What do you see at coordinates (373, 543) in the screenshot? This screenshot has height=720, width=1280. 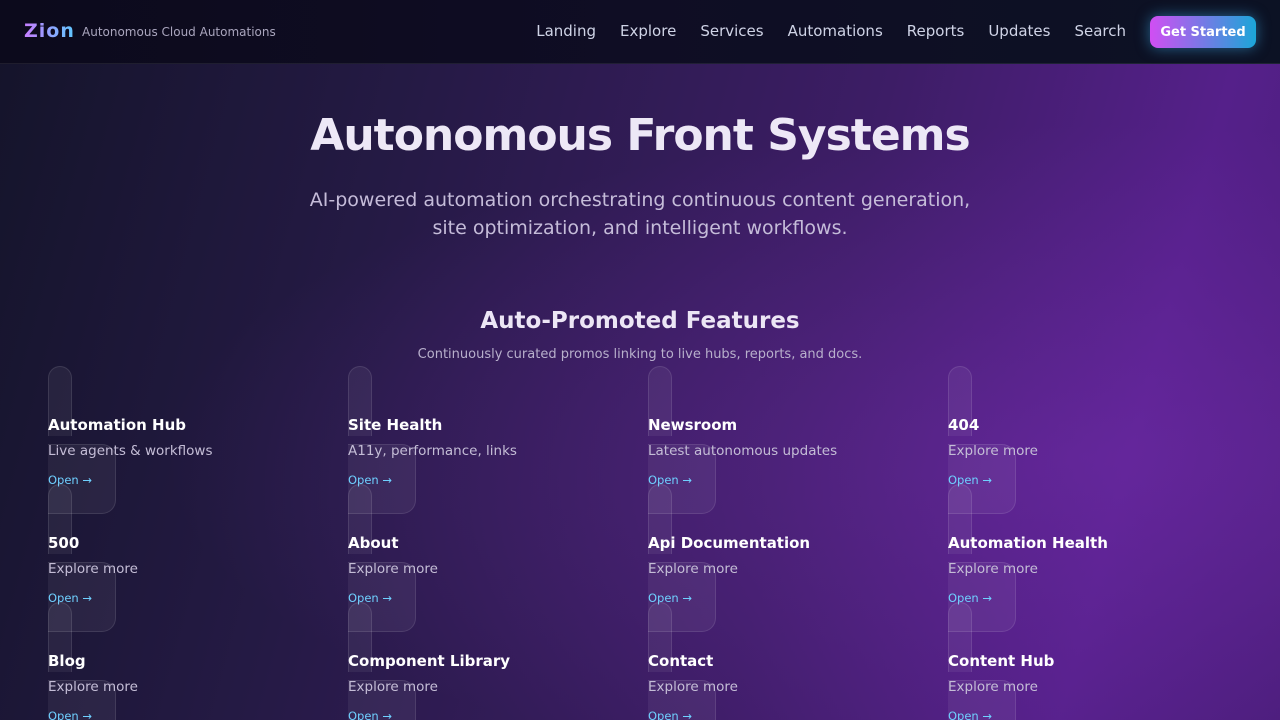 I see `feature-card-title: About` at bounding box center [373, 543].